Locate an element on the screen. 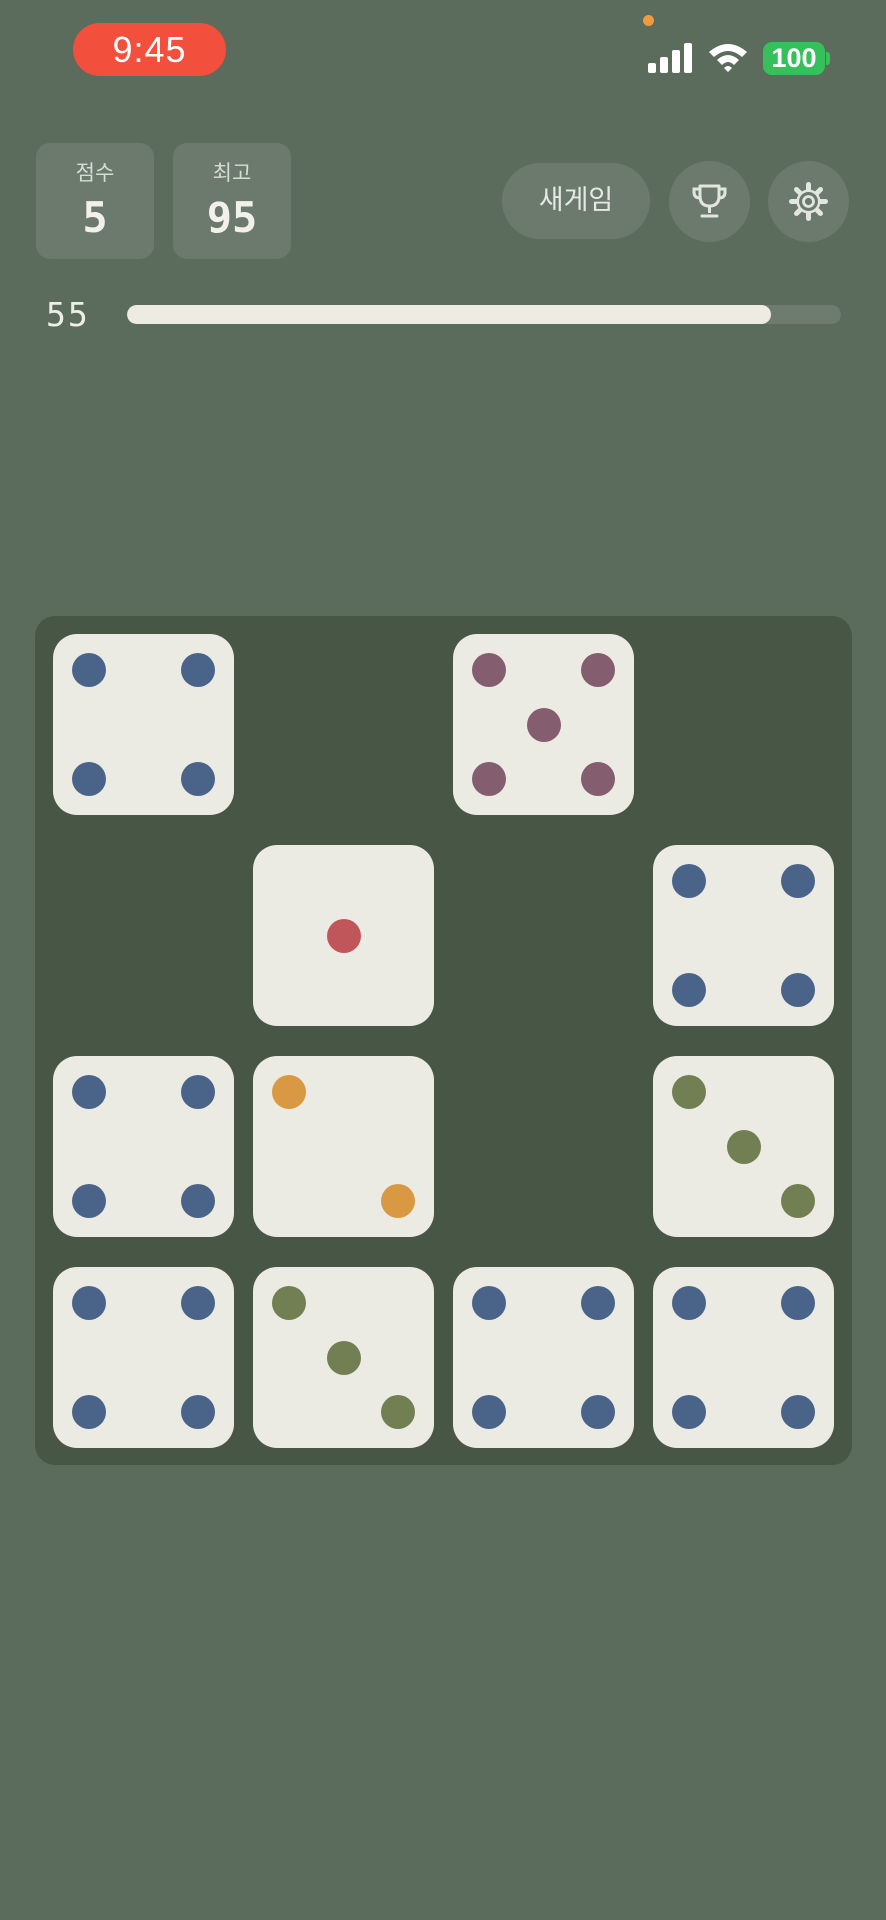 The height and width of the screenshot is (1920, 886). trophy-icon is located at coordinates (709, 201).